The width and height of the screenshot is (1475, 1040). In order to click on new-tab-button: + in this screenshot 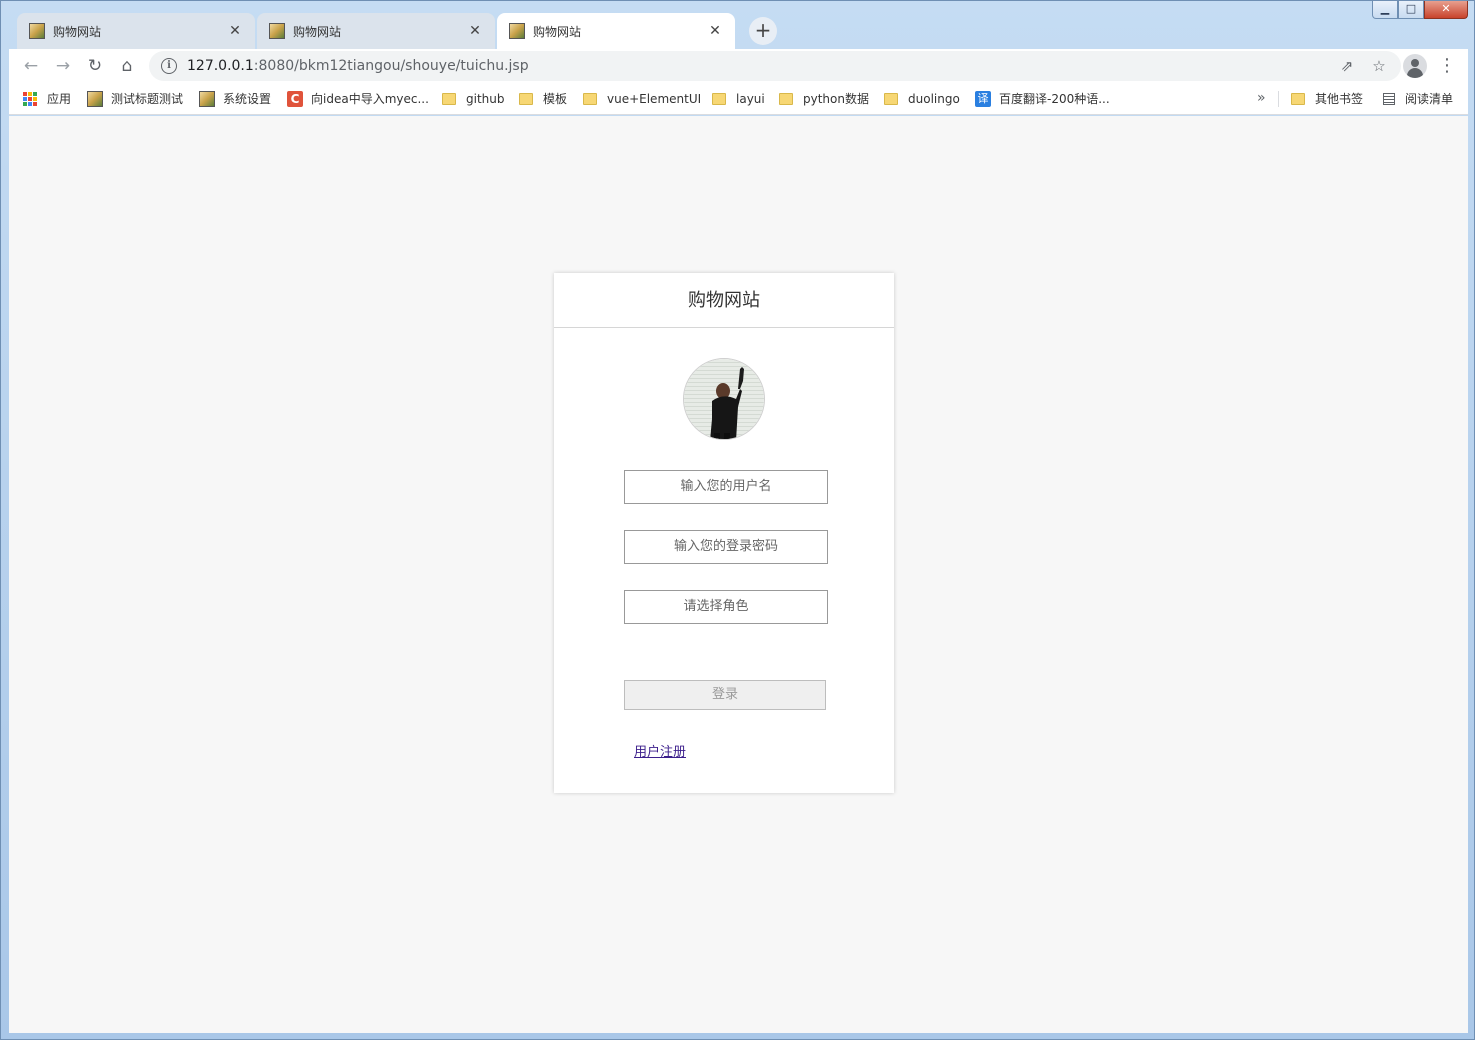, I will do `click(763, 31)`.